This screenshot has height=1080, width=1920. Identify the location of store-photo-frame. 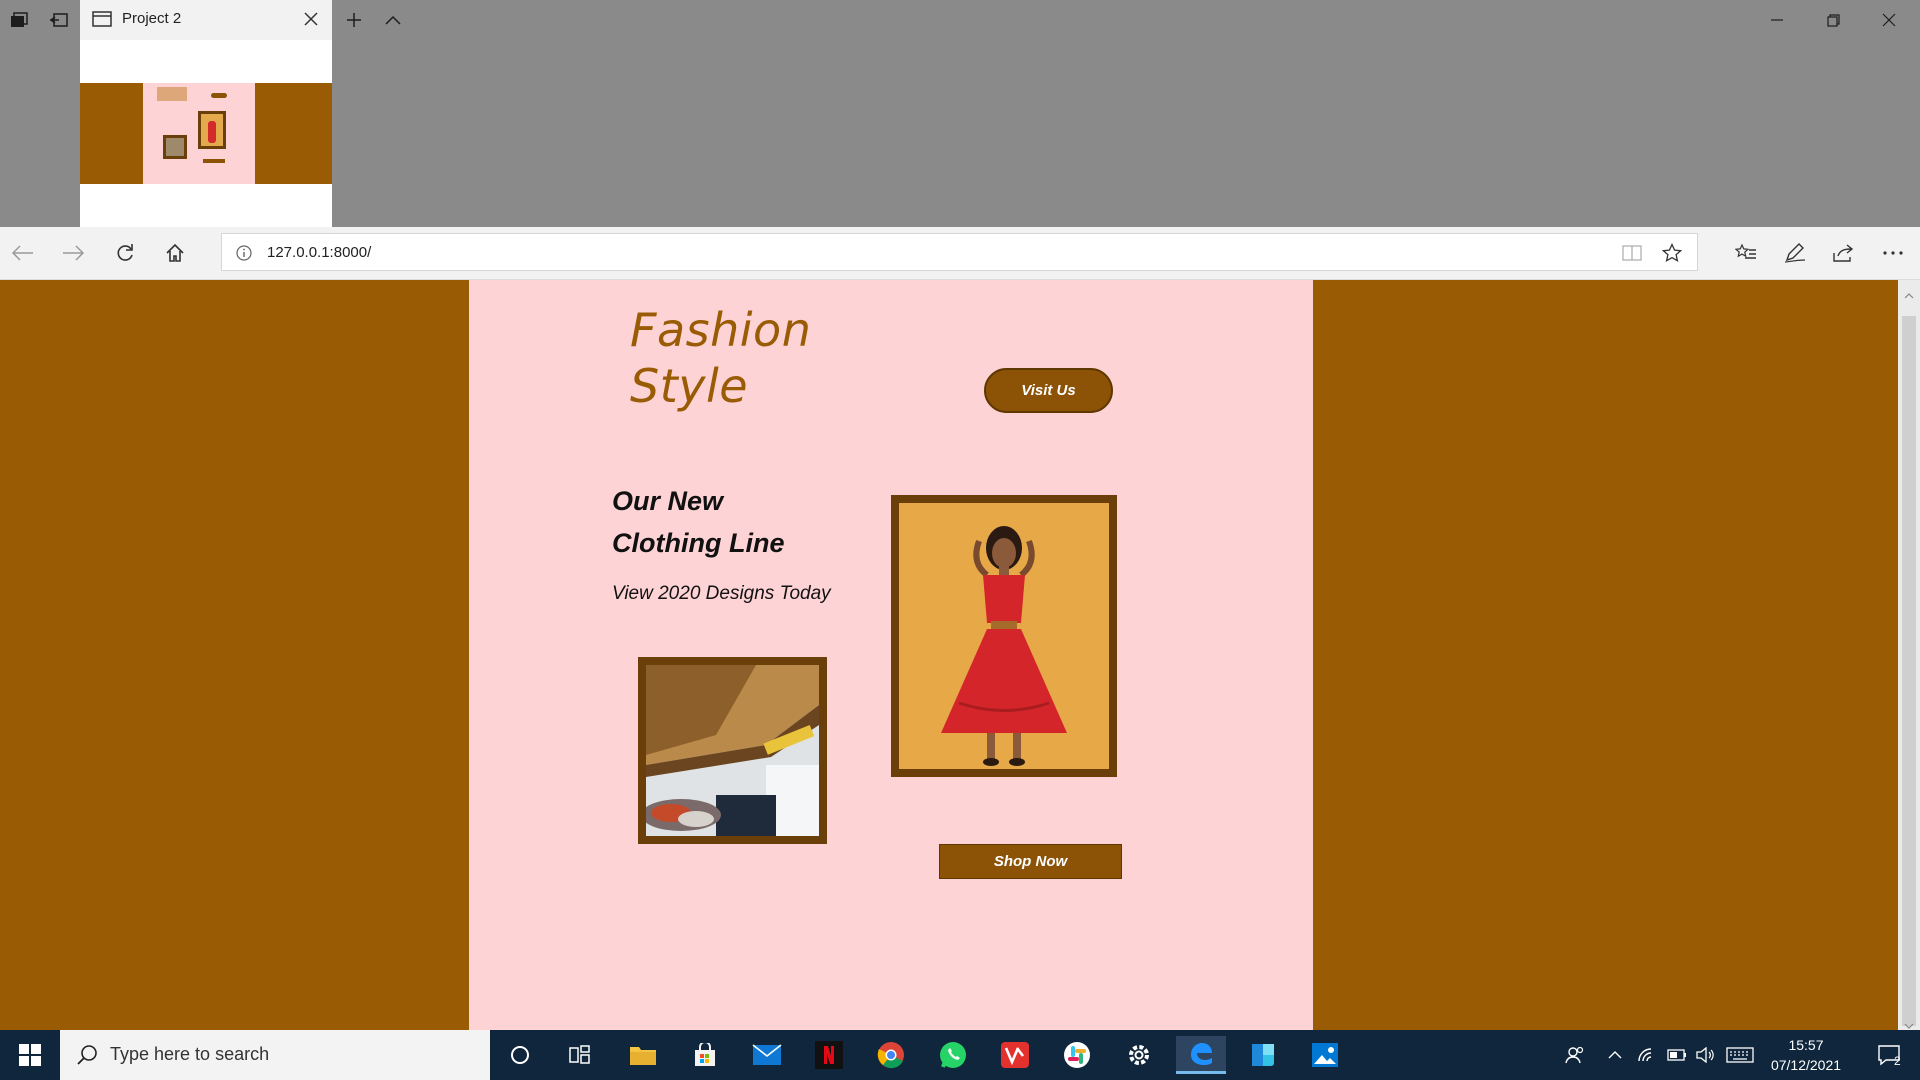
(732, 750).